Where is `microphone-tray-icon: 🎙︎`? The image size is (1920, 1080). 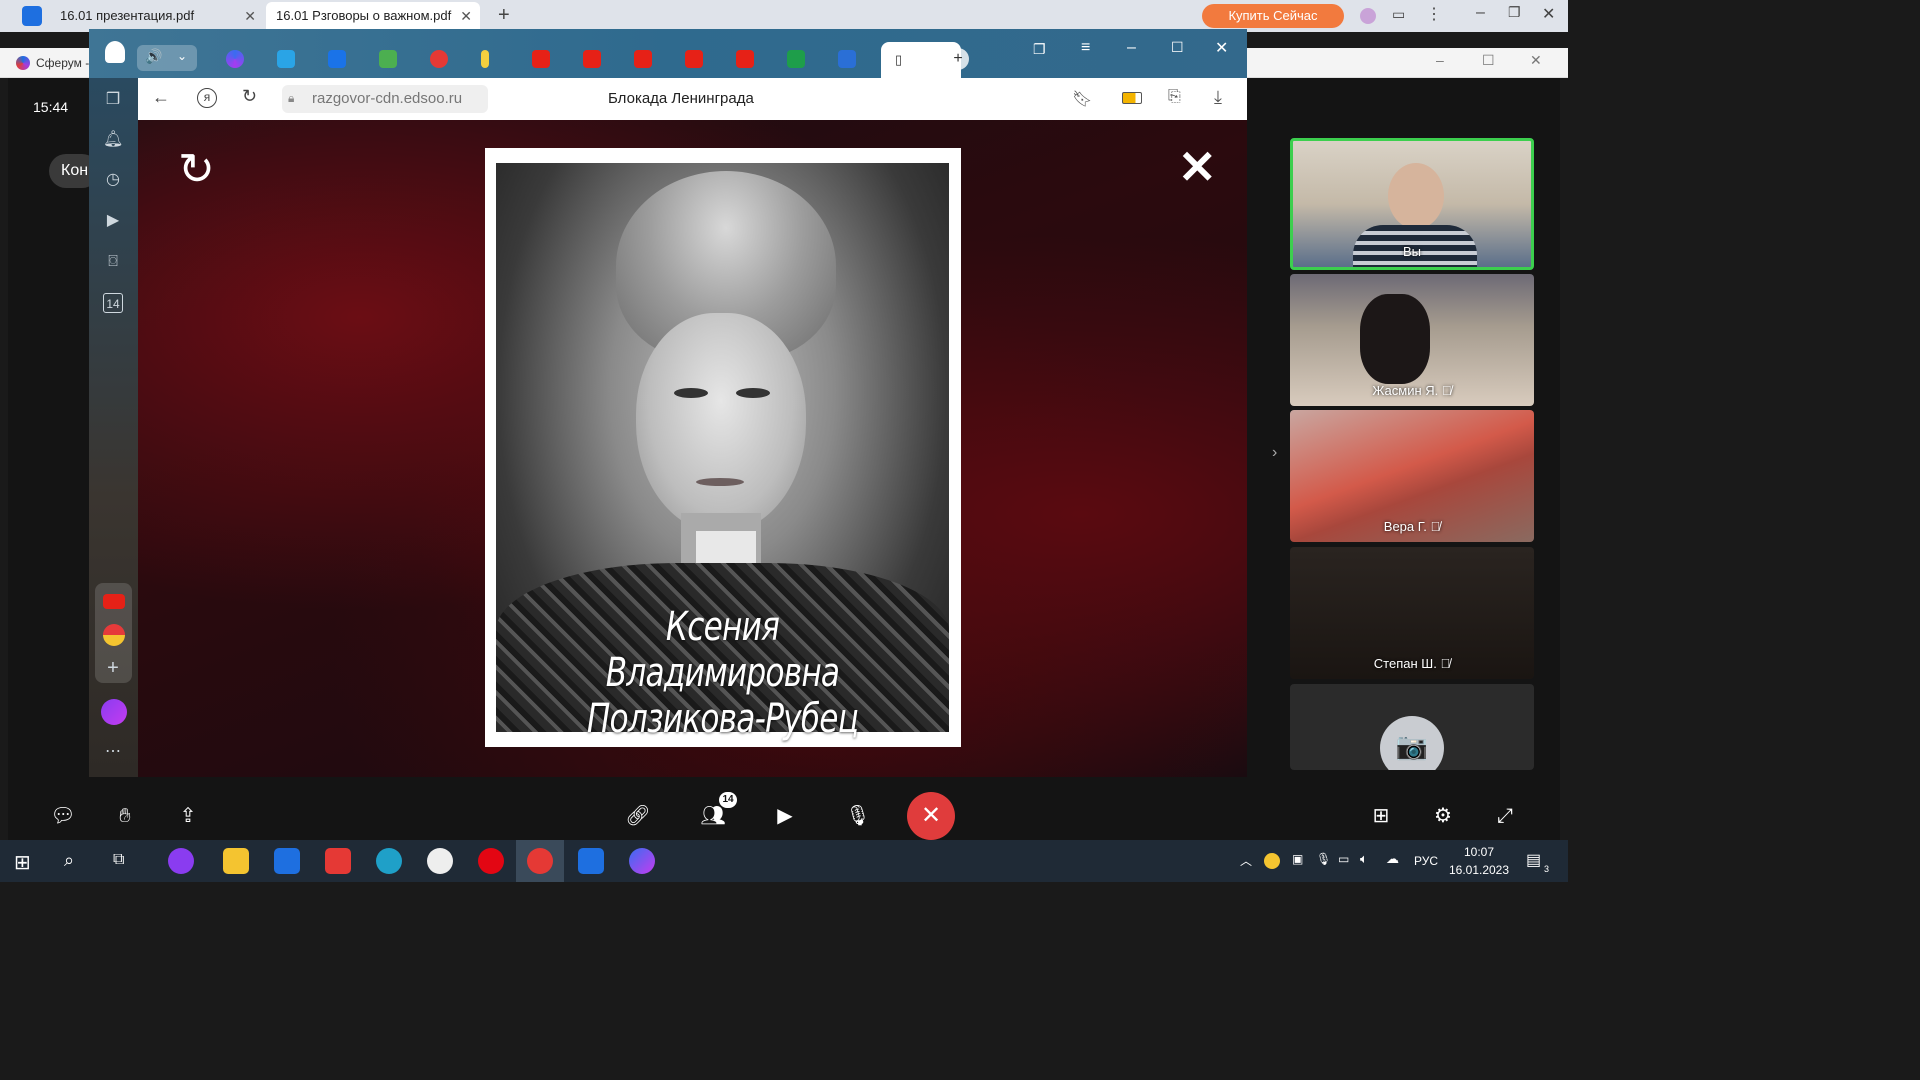 microphone-tray-icon: 🎙︎ is located at coordinates (1323, 859).